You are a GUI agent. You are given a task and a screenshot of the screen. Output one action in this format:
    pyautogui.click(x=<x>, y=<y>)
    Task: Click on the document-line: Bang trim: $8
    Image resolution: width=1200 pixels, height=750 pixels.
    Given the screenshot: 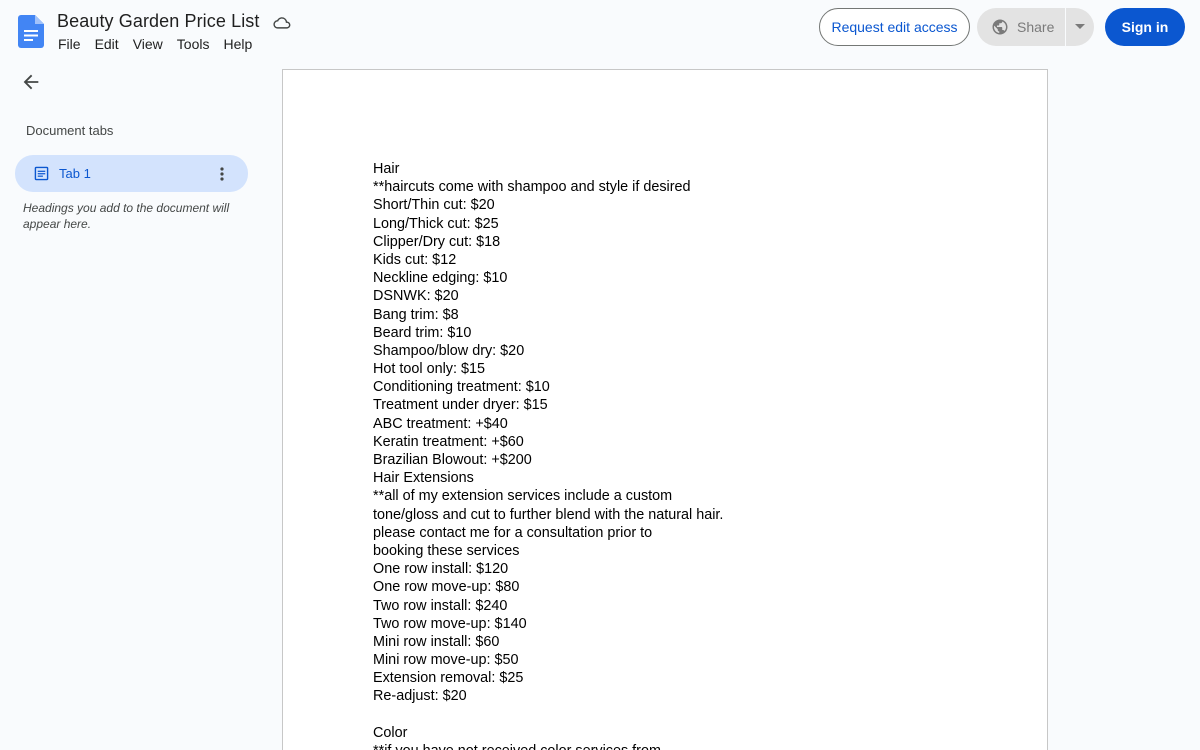 What is the action you would take?
    pyautogui.click(x=416, y=314)
    